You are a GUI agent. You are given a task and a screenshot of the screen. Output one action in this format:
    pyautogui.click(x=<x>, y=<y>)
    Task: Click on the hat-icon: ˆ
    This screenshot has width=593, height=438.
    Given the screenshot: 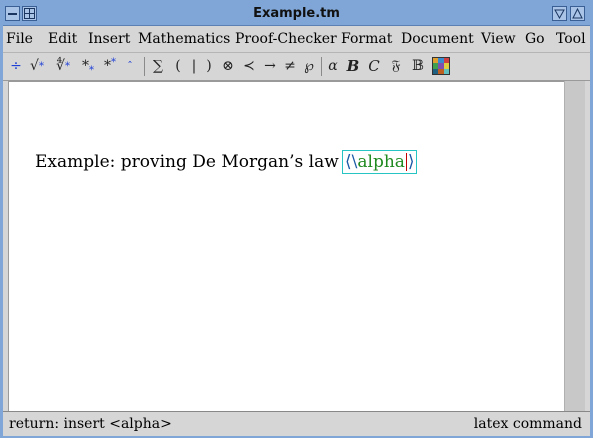 What is the action you would take?
    pyautogui.click(x=130, y=66)
    